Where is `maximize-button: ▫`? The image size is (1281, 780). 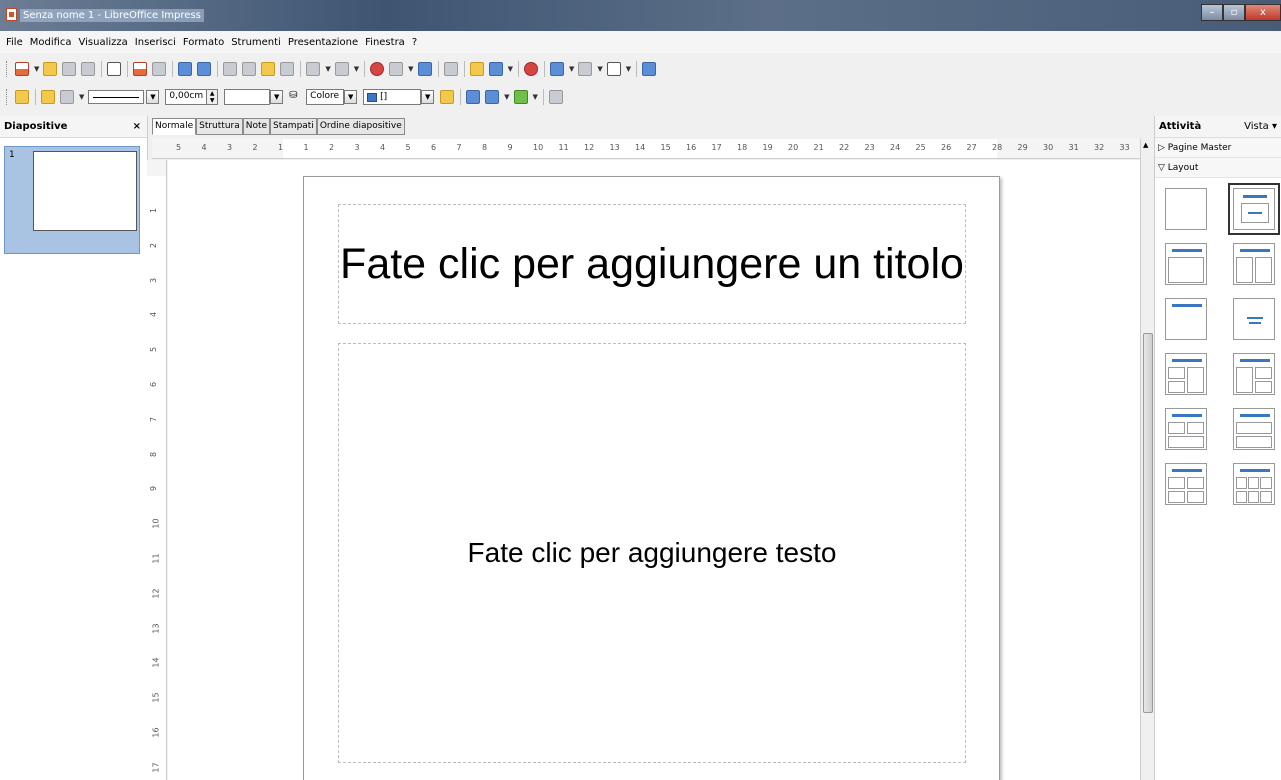
maximize-button: ▫ is located at coordinates (1234, 12).